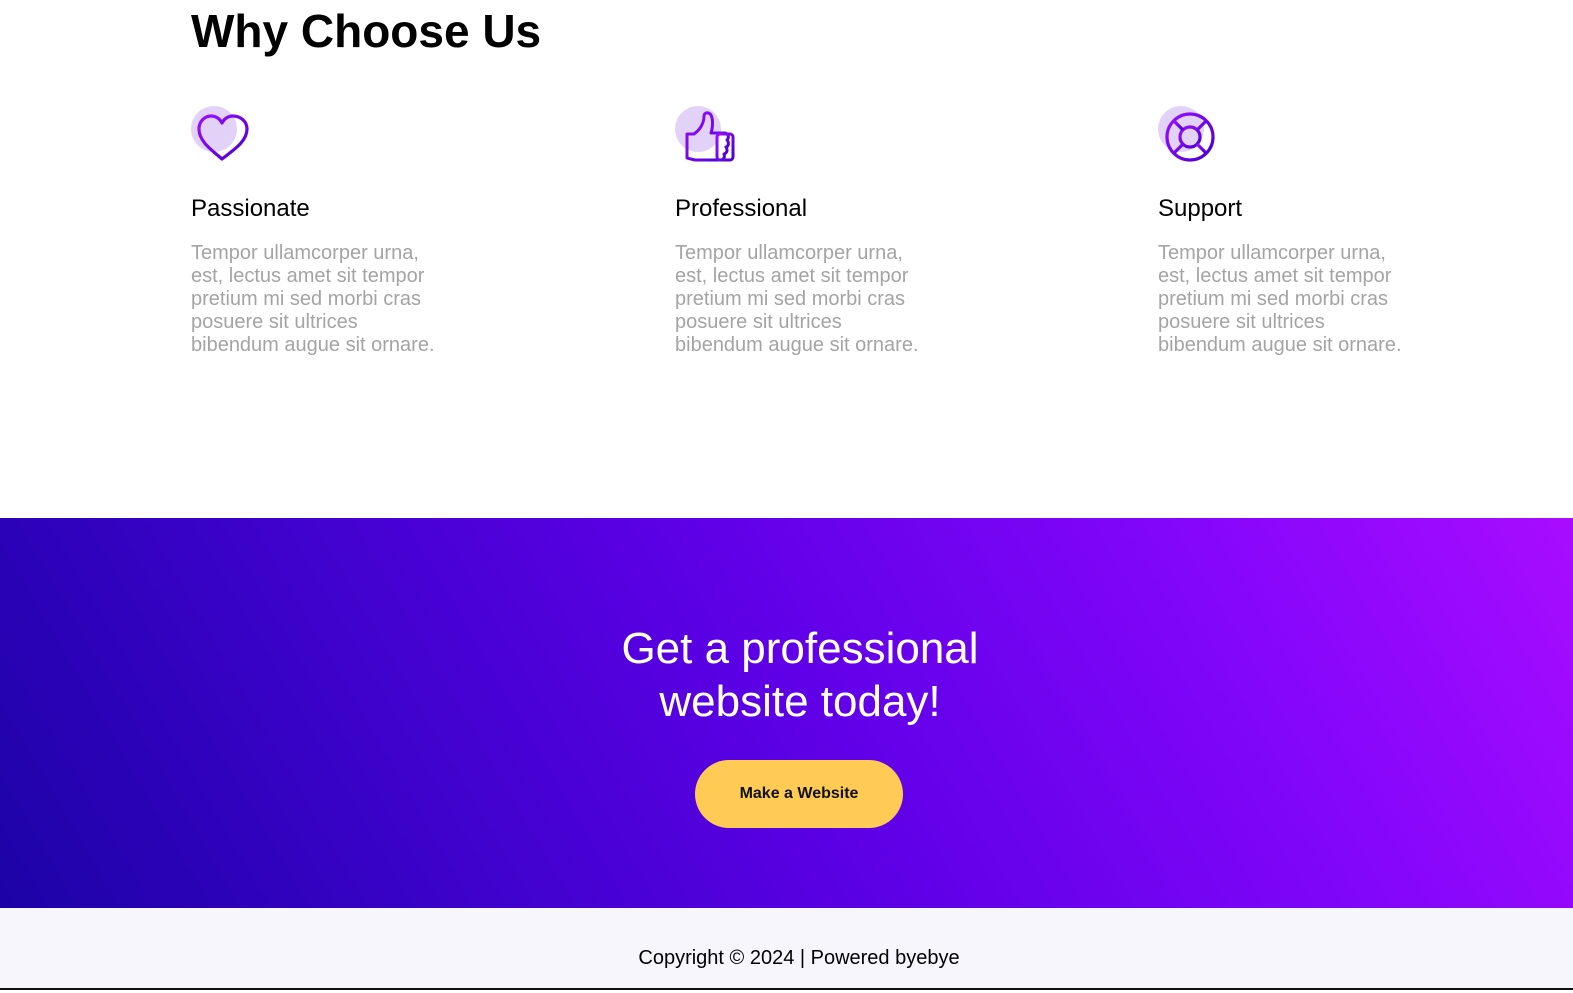 The width and height of the screenshot is (1573, 993). What do you see at coordinates (706, 135) in the screenshot?
I see `thumbs-up-icon` at bounding box center [706, 135].